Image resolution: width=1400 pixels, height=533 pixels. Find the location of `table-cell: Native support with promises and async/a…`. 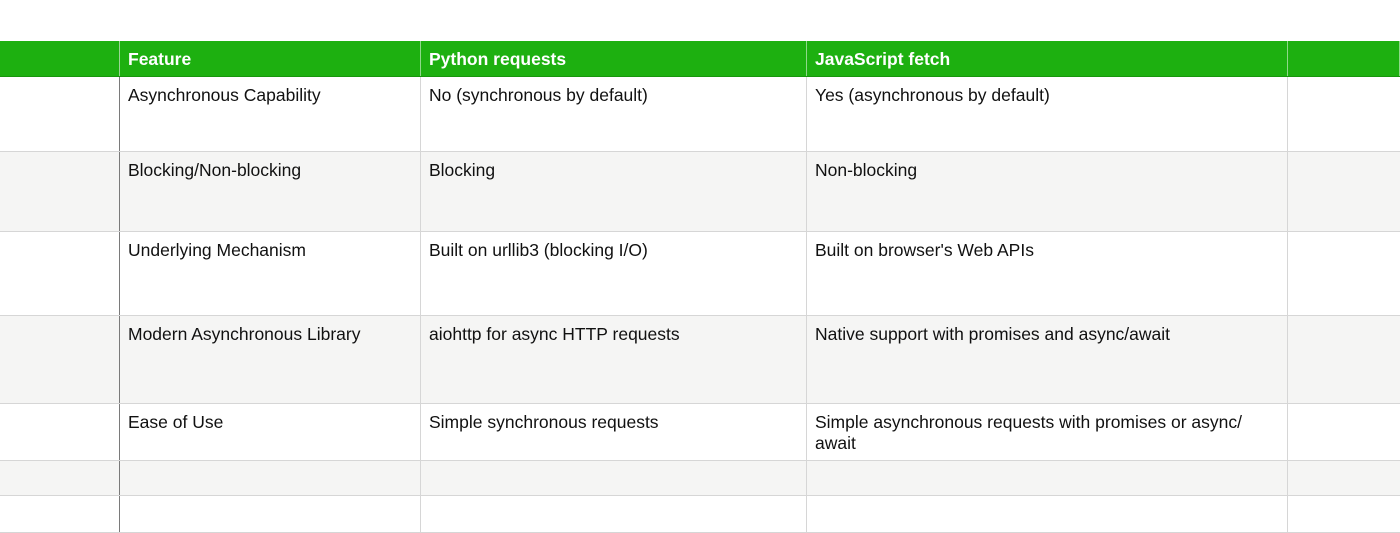

table-cell: Native support with promises and async/a… is located at coordinates (1047, 359).